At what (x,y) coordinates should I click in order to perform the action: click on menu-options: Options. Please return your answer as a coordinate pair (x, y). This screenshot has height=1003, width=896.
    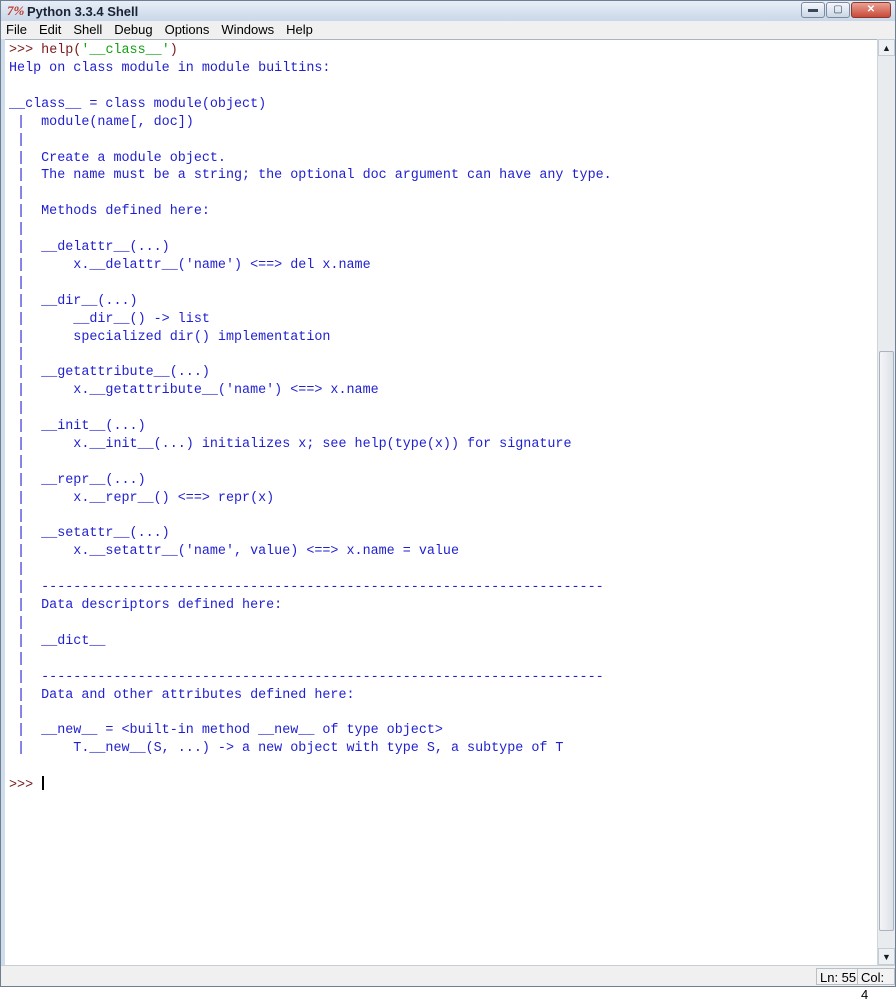
    Looking at the image, I should click on (187, 30).